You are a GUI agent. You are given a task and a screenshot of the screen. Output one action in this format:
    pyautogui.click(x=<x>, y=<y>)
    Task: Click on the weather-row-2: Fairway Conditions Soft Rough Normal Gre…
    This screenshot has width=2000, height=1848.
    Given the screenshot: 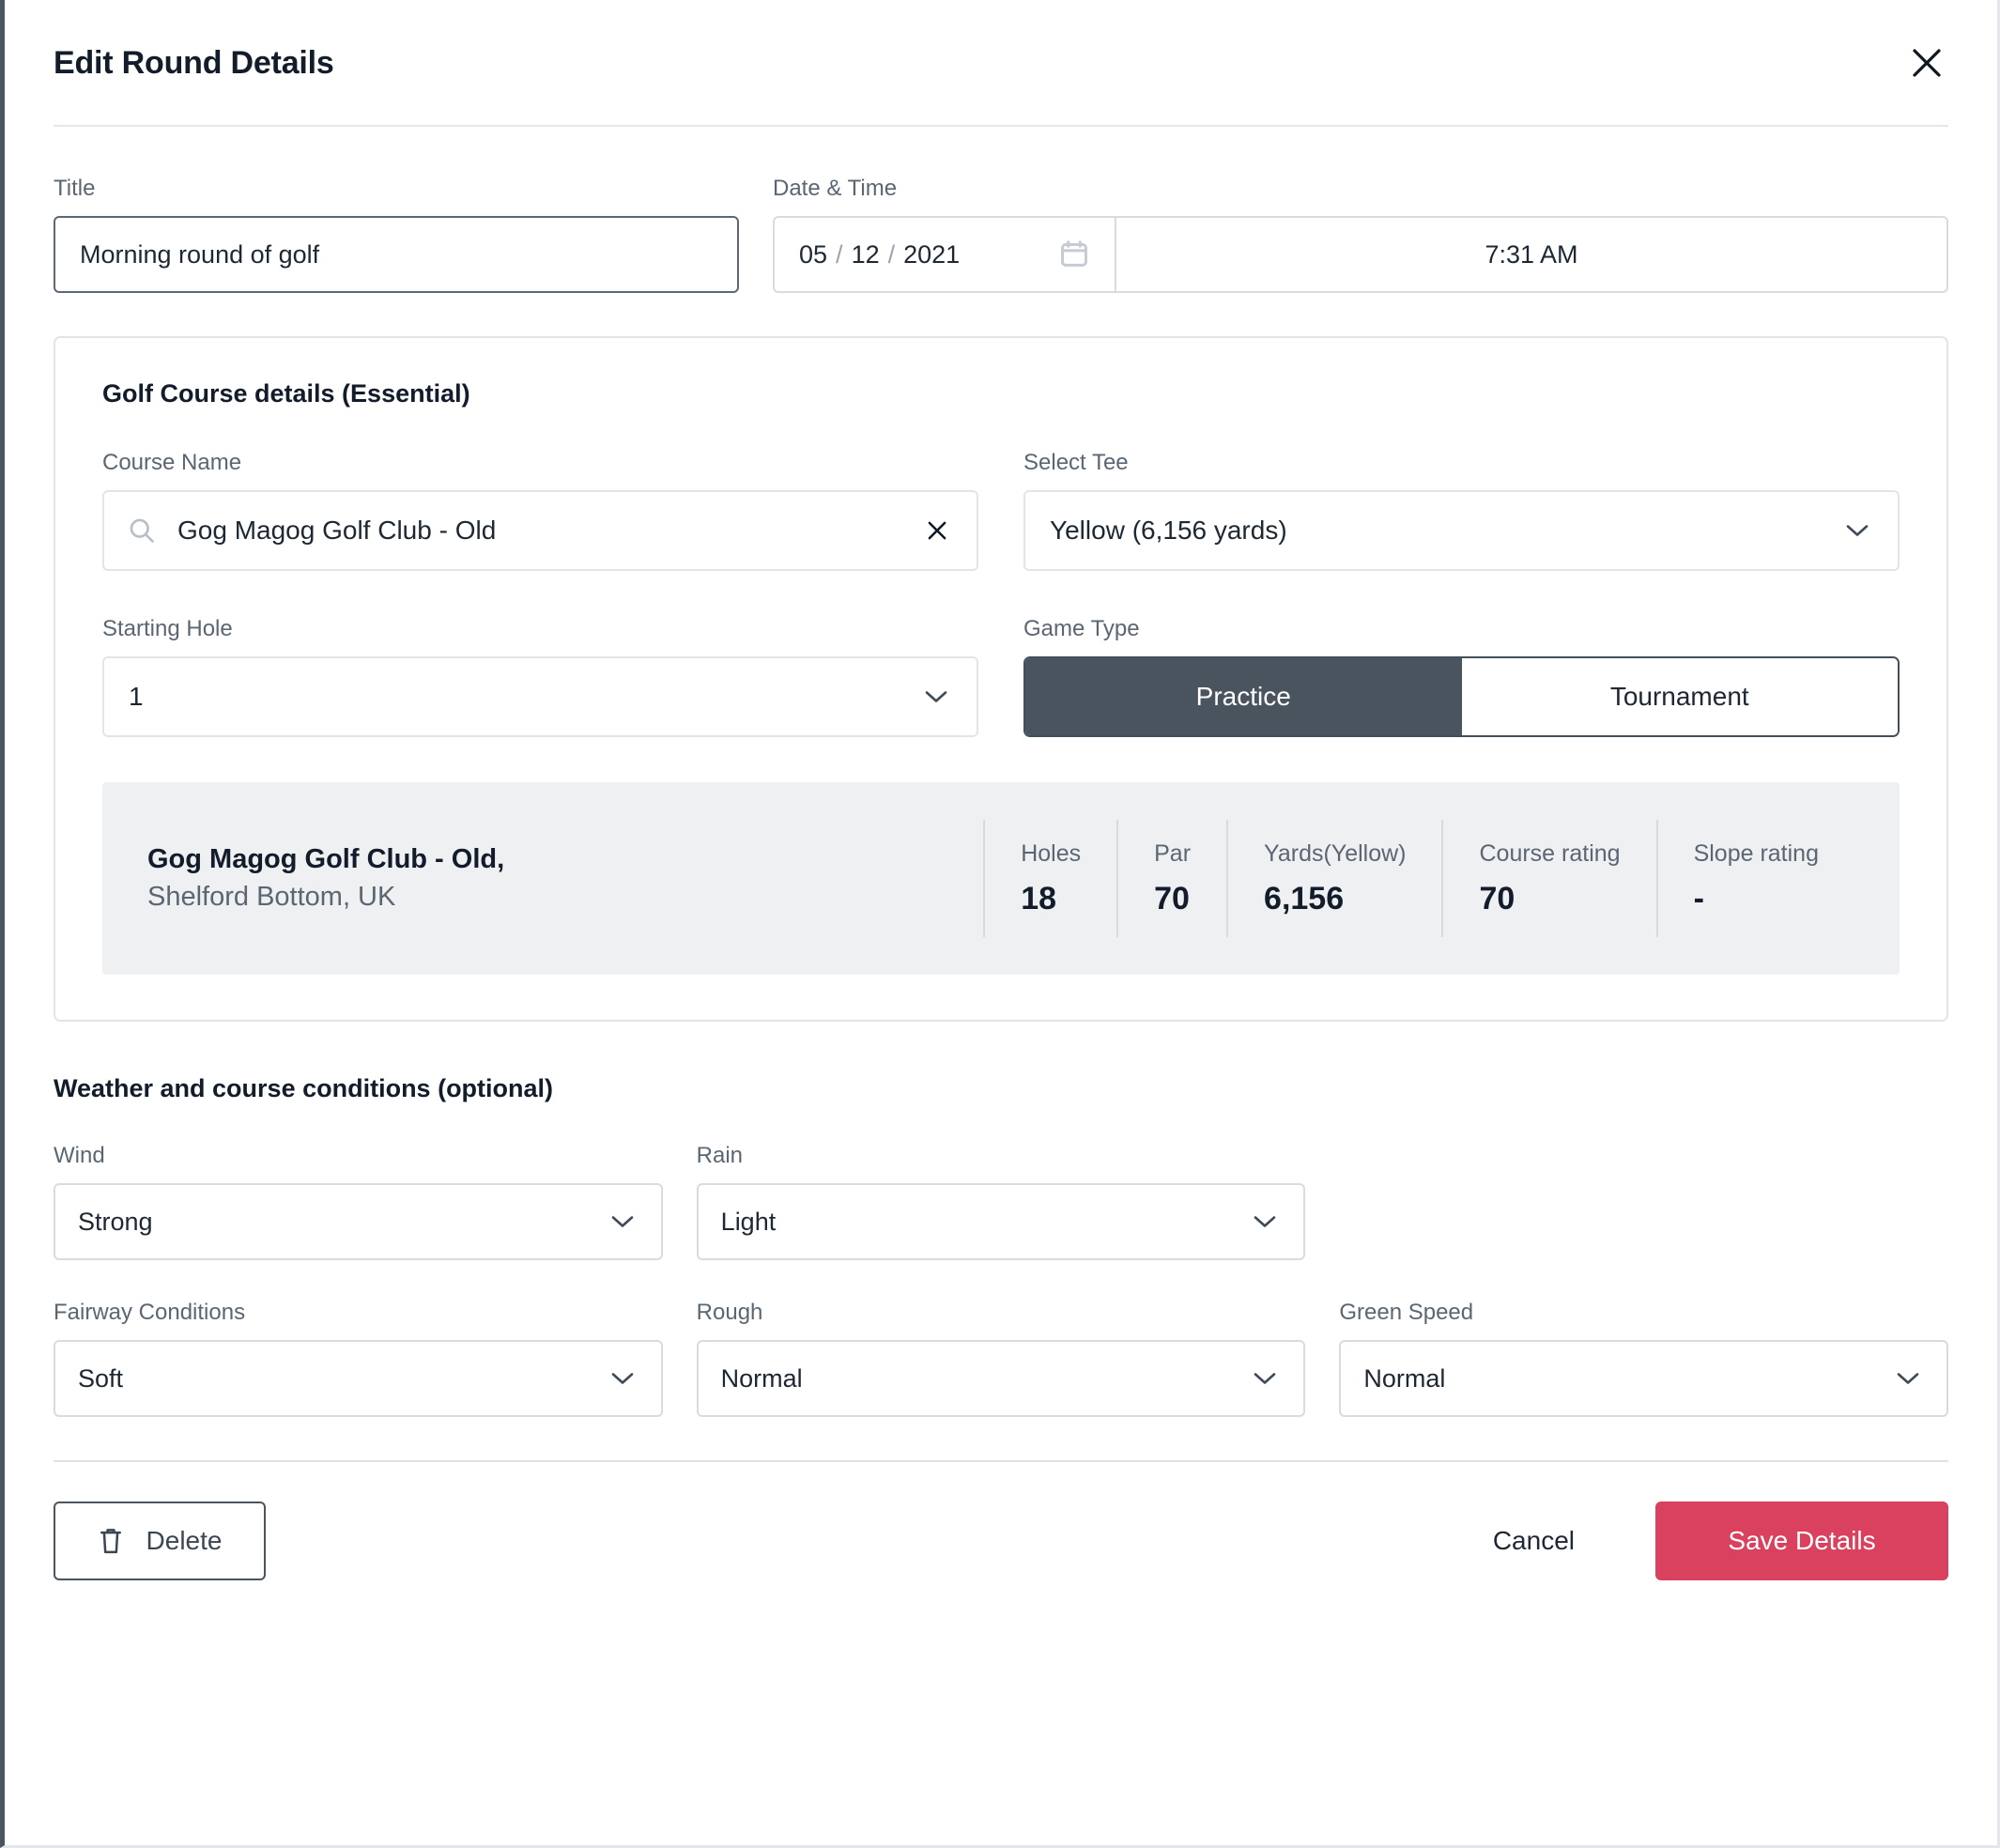 What is the action you would take?
    pyautogui.click(x=1001, y=1358)
    